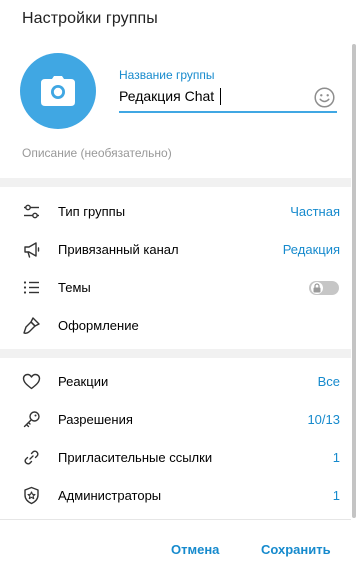 Image resolution: width=357 pixels, height=575 pixels. Describe the element at coordinates (336, 457) in the screenshot. I see `invite-links-value: 1` at that location.